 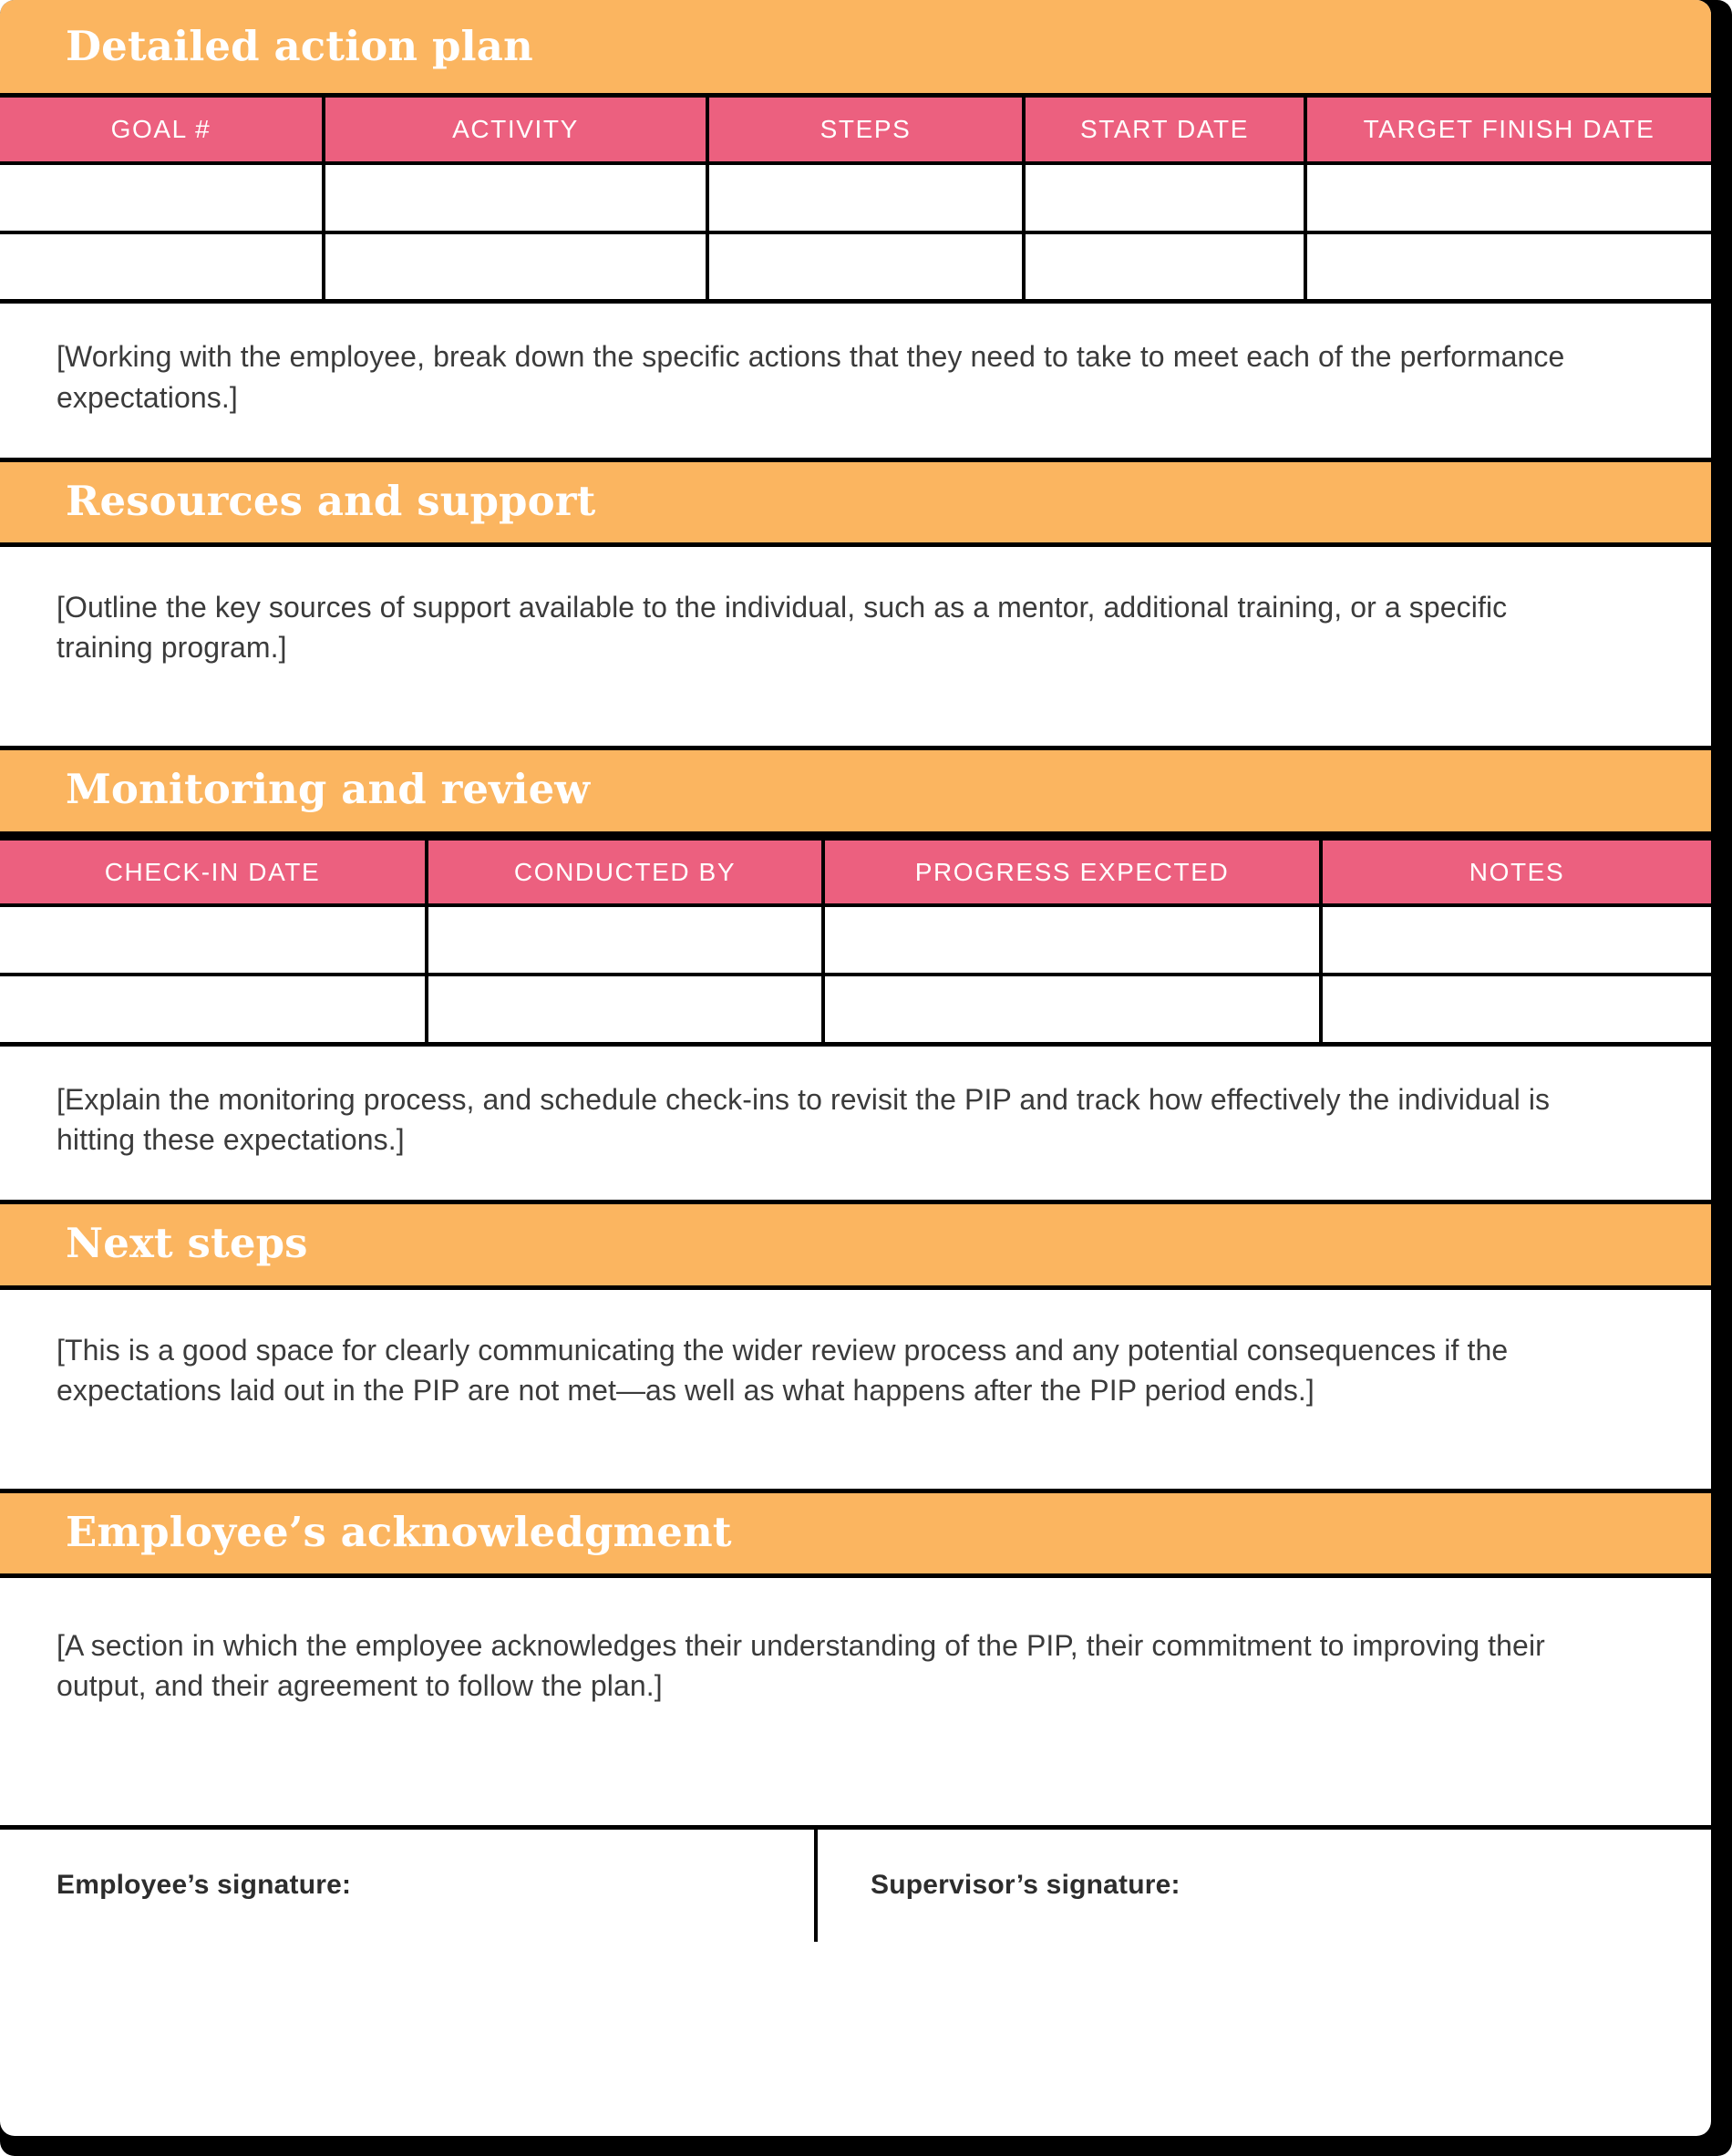 What do you see at coordinates (515, 129) in the screenshot?
I see `column-header-activity: ACTIVITY` at bounding box center [515, 129].